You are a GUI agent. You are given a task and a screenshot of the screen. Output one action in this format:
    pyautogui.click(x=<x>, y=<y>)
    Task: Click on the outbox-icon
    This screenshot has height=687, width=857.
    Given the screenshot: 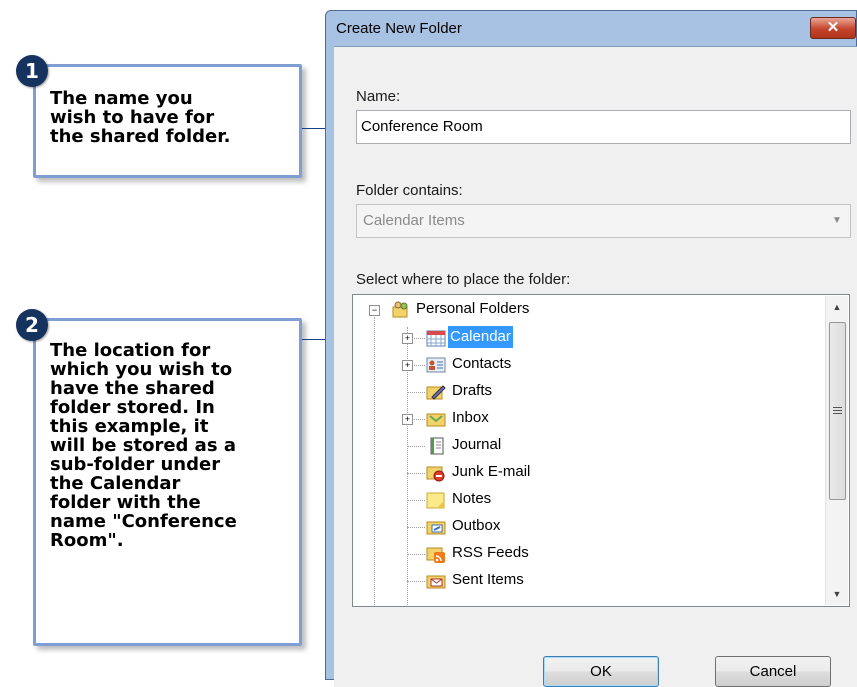 What is the action you would take?
    pyautogui.click(x=436, y=527)
    